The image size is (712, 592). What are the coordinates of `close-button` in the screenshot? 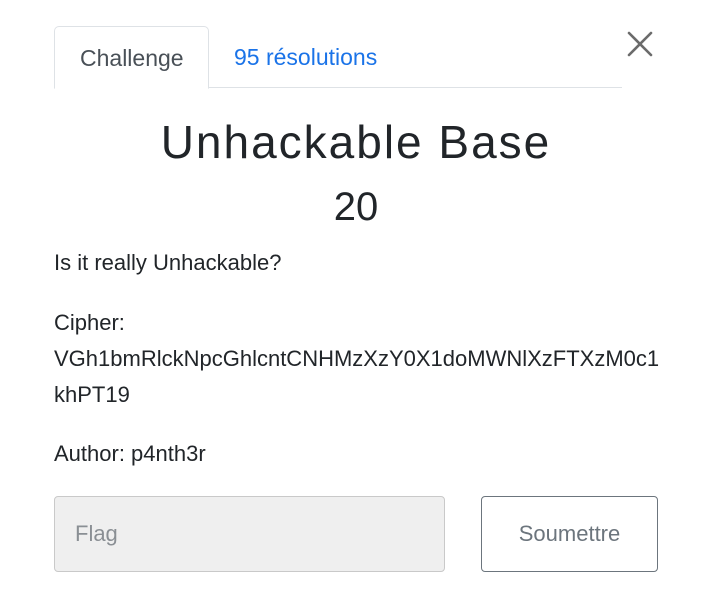 It's located at (640, 44).